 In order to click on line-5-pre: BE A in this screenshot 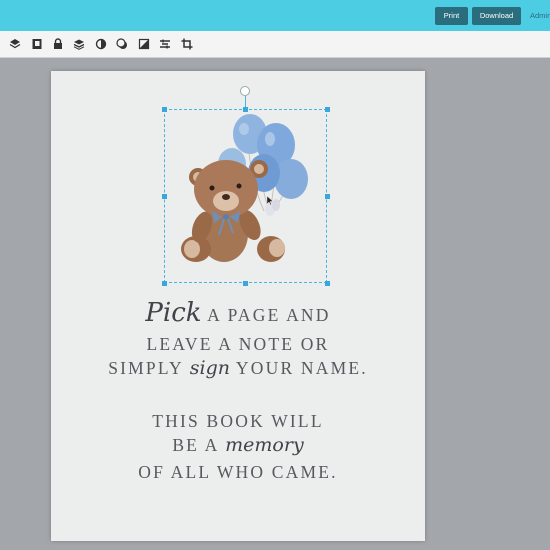, I will do `click(199, 445)`.